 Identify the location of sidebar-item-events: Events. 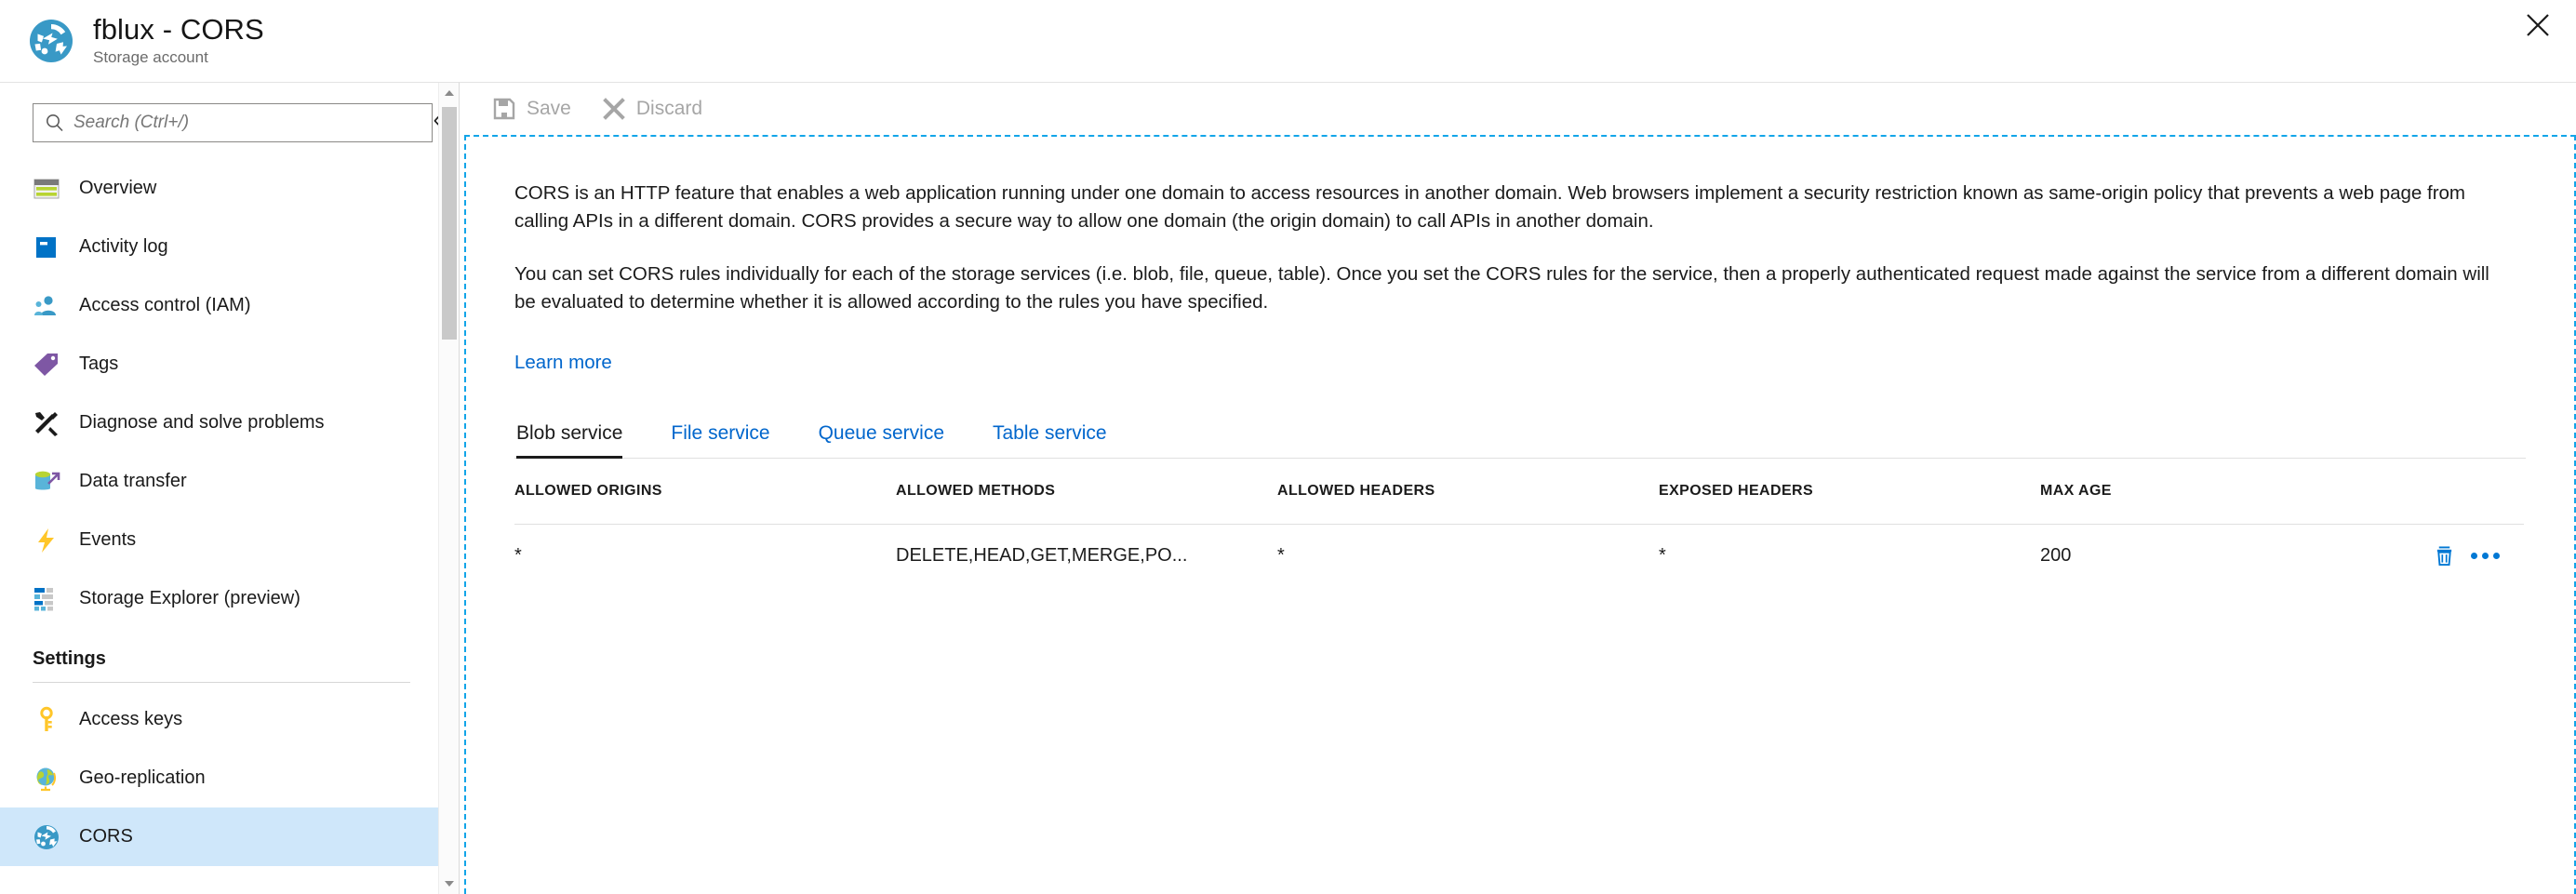
(229, 540).